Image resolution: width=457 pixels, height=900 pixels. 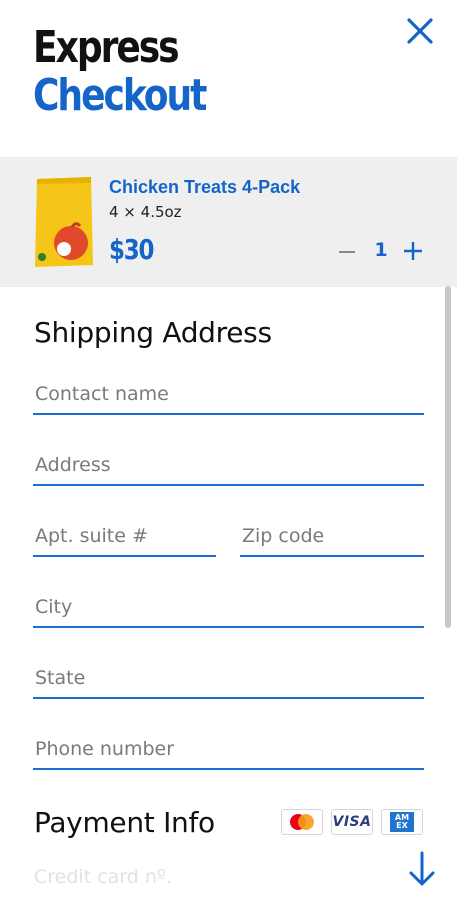 I want to click on city-input, so click(x=221, y=607).